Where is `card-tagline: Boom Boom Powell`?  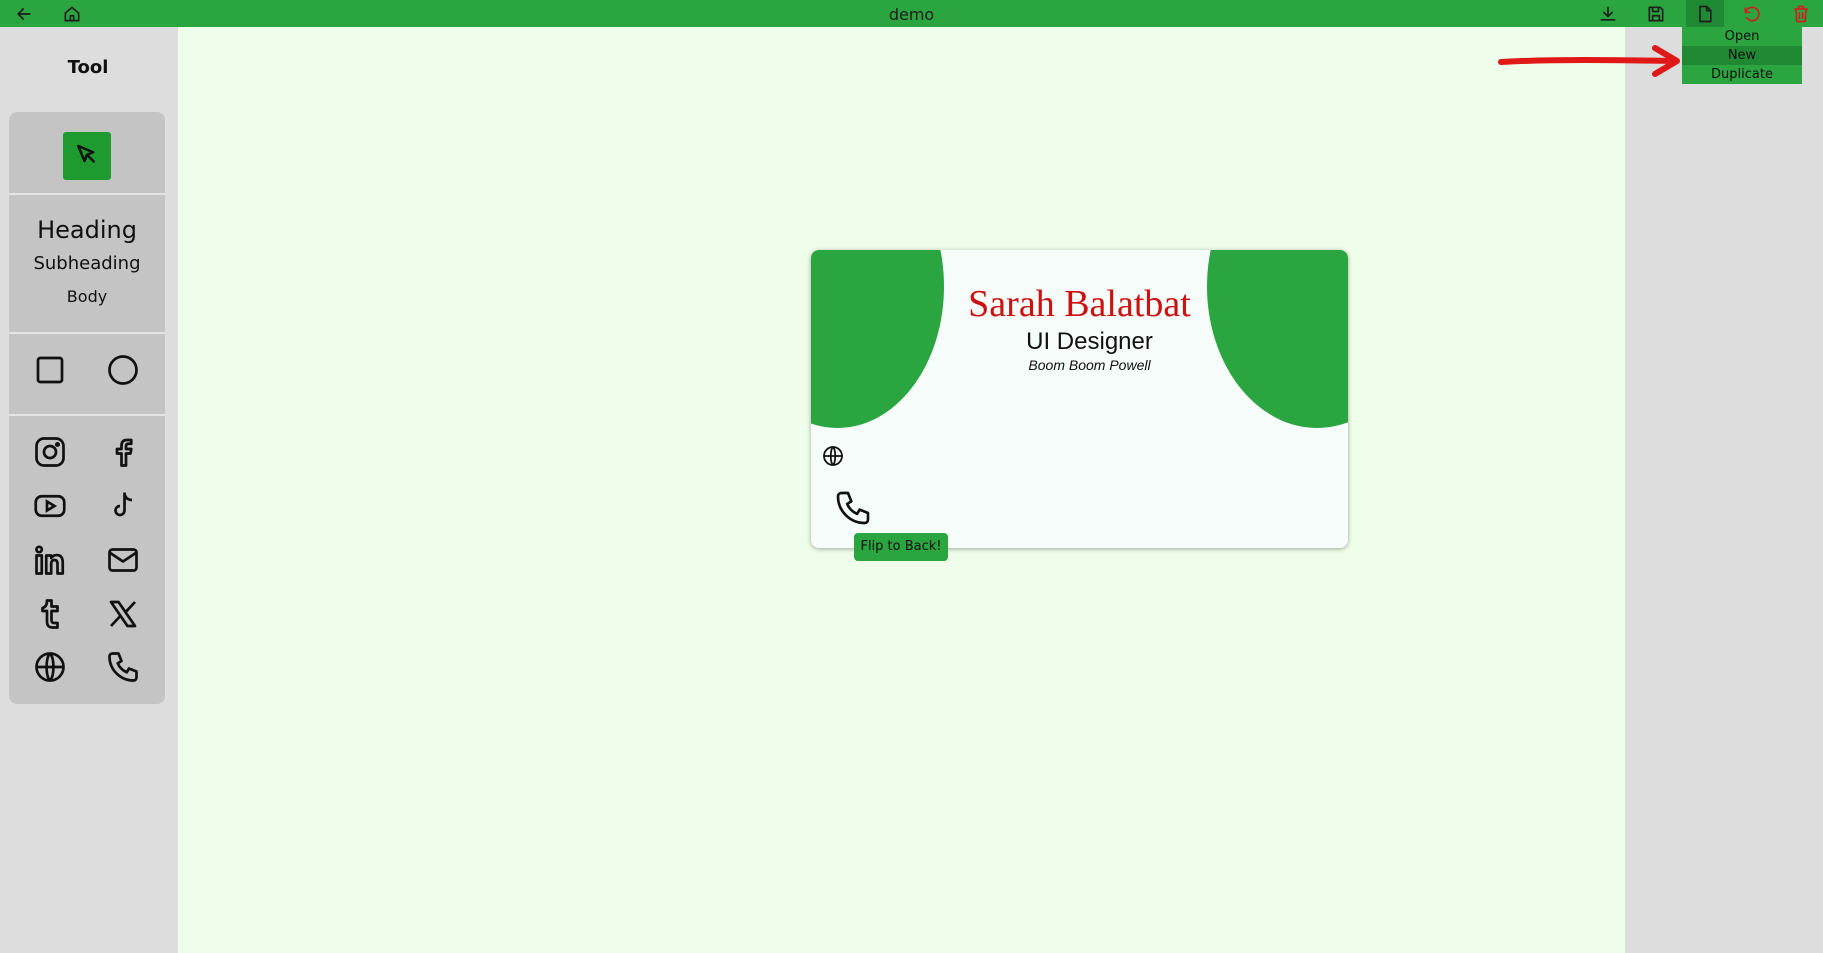 card-tagline: Boom Boom Powell is located at coordinates (1084, 365).